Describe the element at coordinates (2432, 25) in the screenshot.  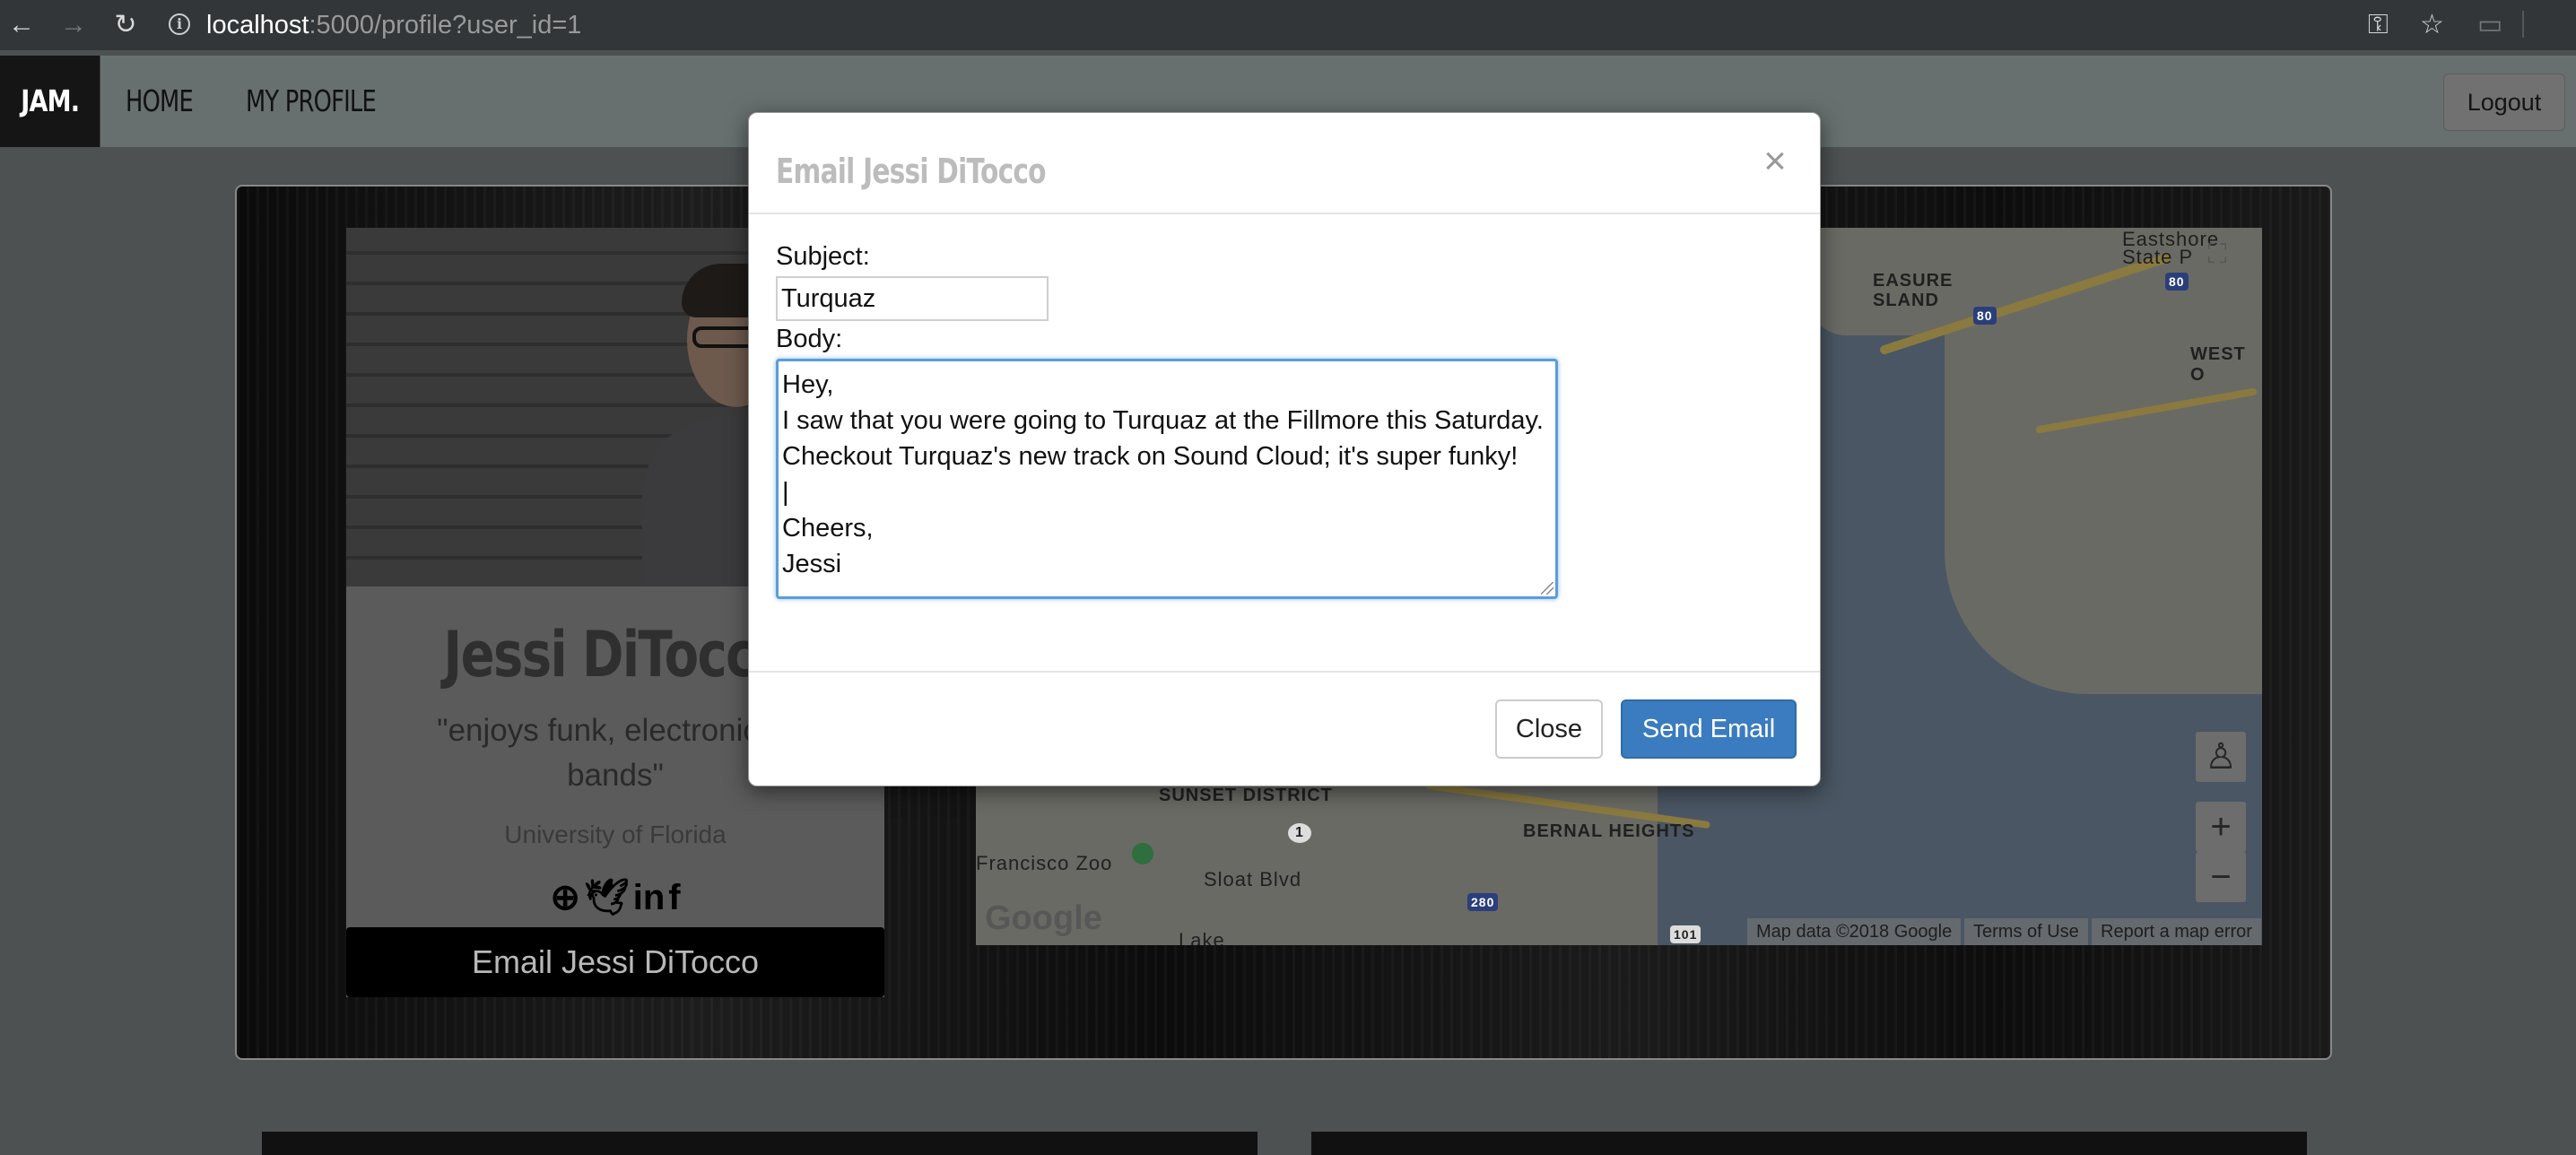
I see `star-icon: ☆` at that location.